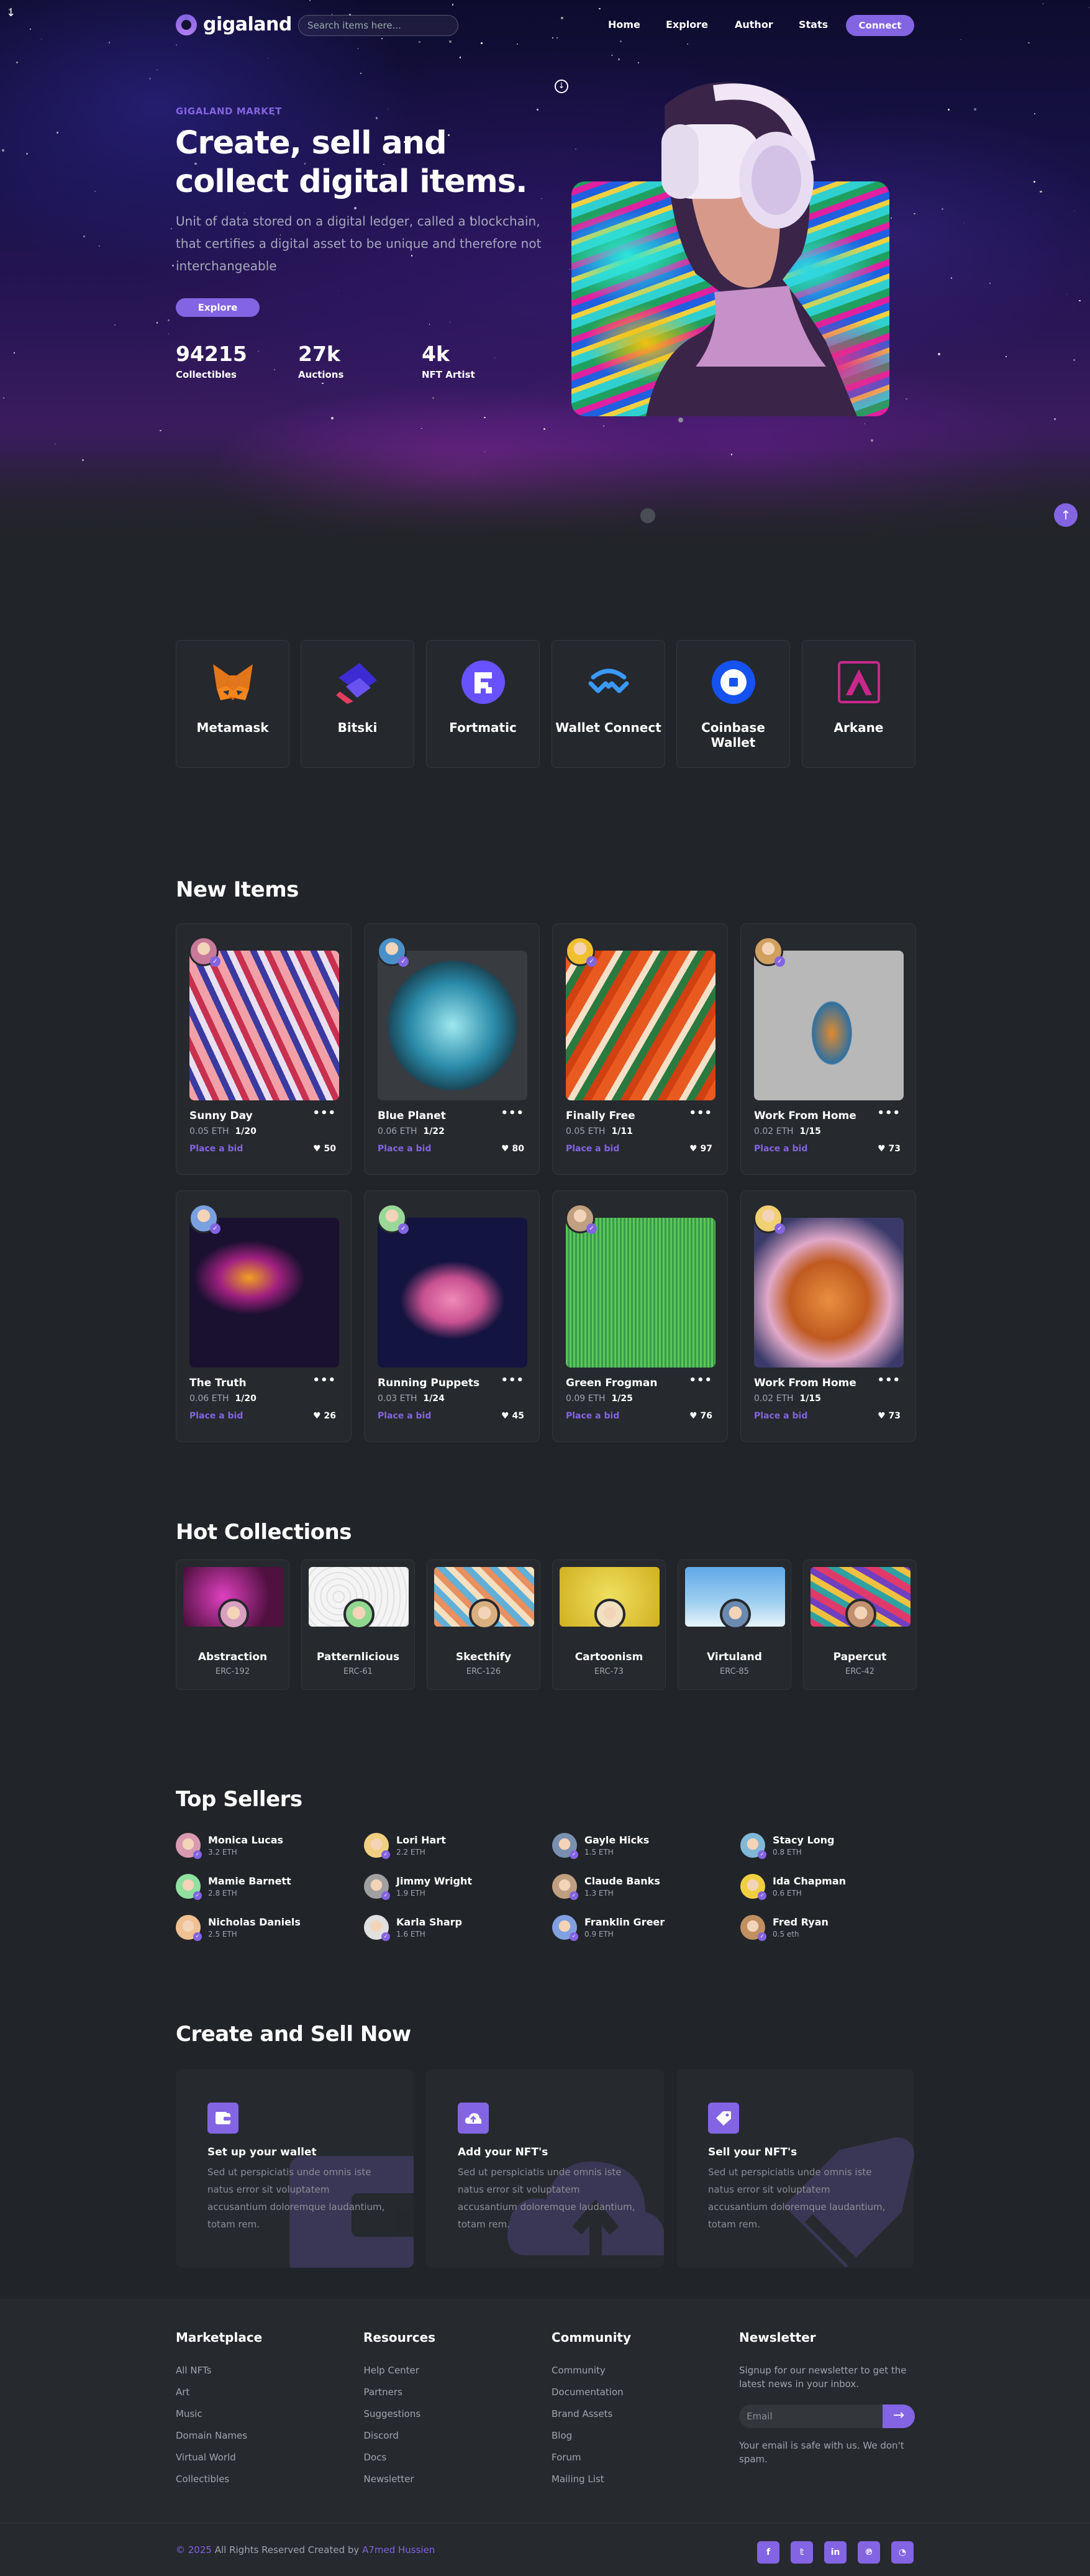 This screenshot has height=2576, width=1090. What do you see at coordinates (578, 2479) in the screenshot?
I see `footer-link: Mailing List` at bounding box center [578, 2479].